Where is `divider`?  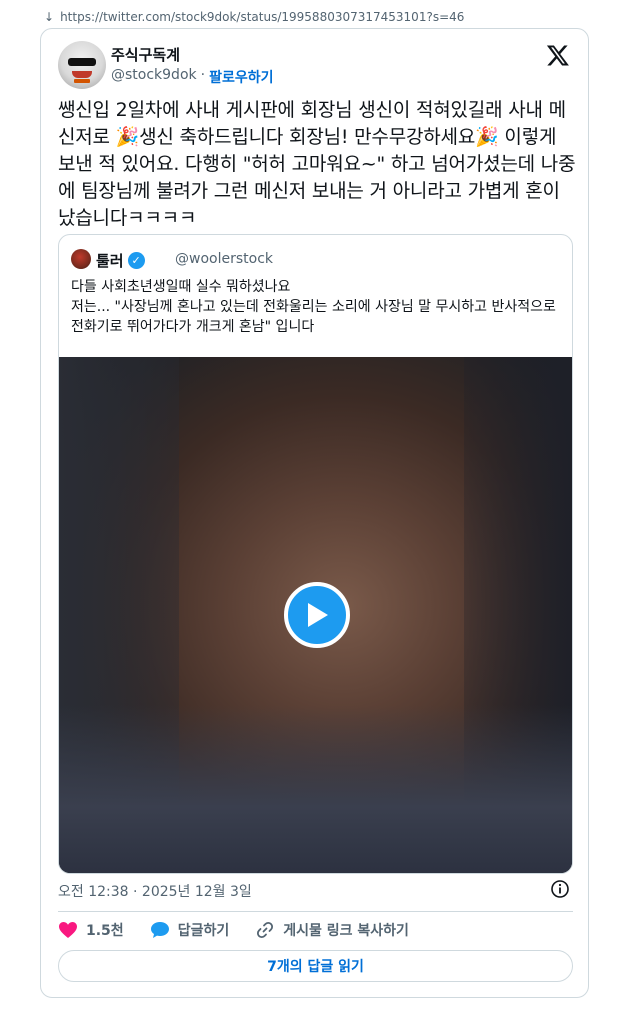 divider is located at coordinates (315, 911).